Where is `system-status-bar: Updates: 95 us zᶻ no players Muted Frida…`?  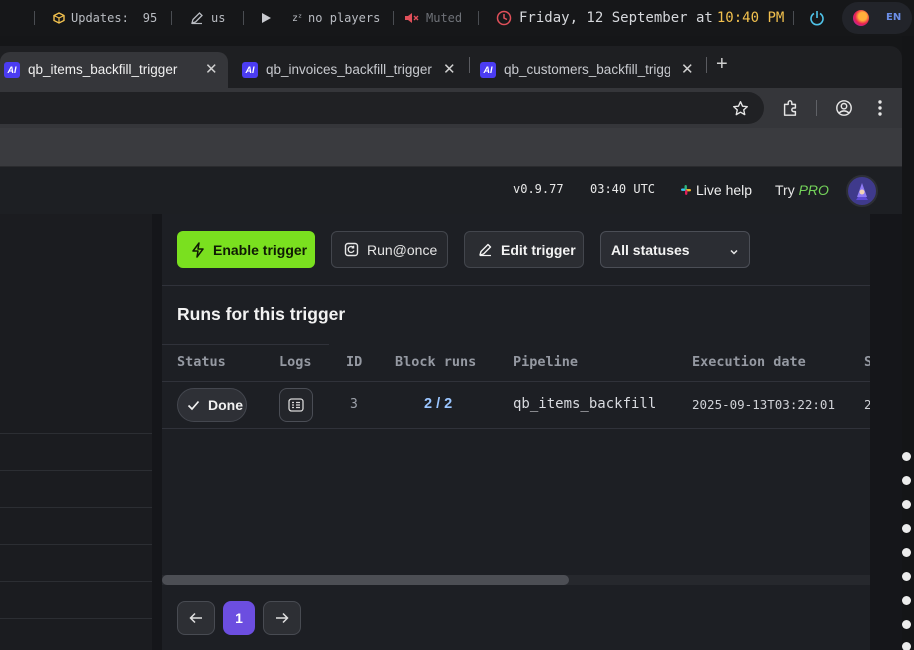
system-status-bar: Updates: 95 us zᶻ no players Muted Frida… is located at coordinates (457, 18).